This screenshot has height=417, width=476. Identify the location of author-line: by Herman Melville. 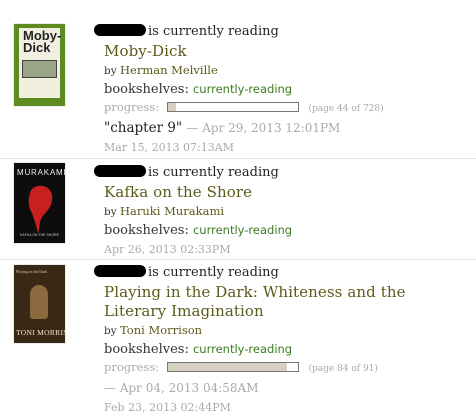
(288, 71).